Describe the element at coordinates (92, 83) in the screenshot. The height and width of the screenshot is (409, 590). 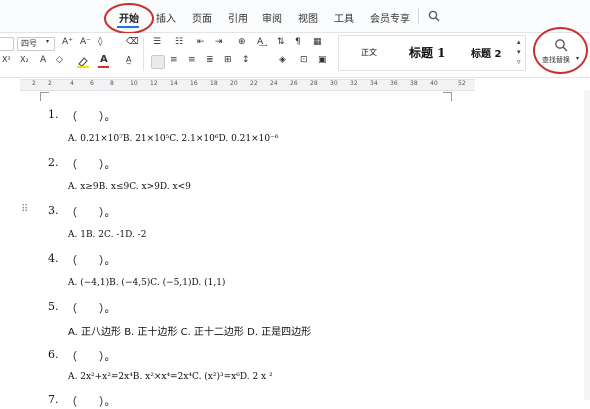
I see `ruler-tick: 6` at that location.